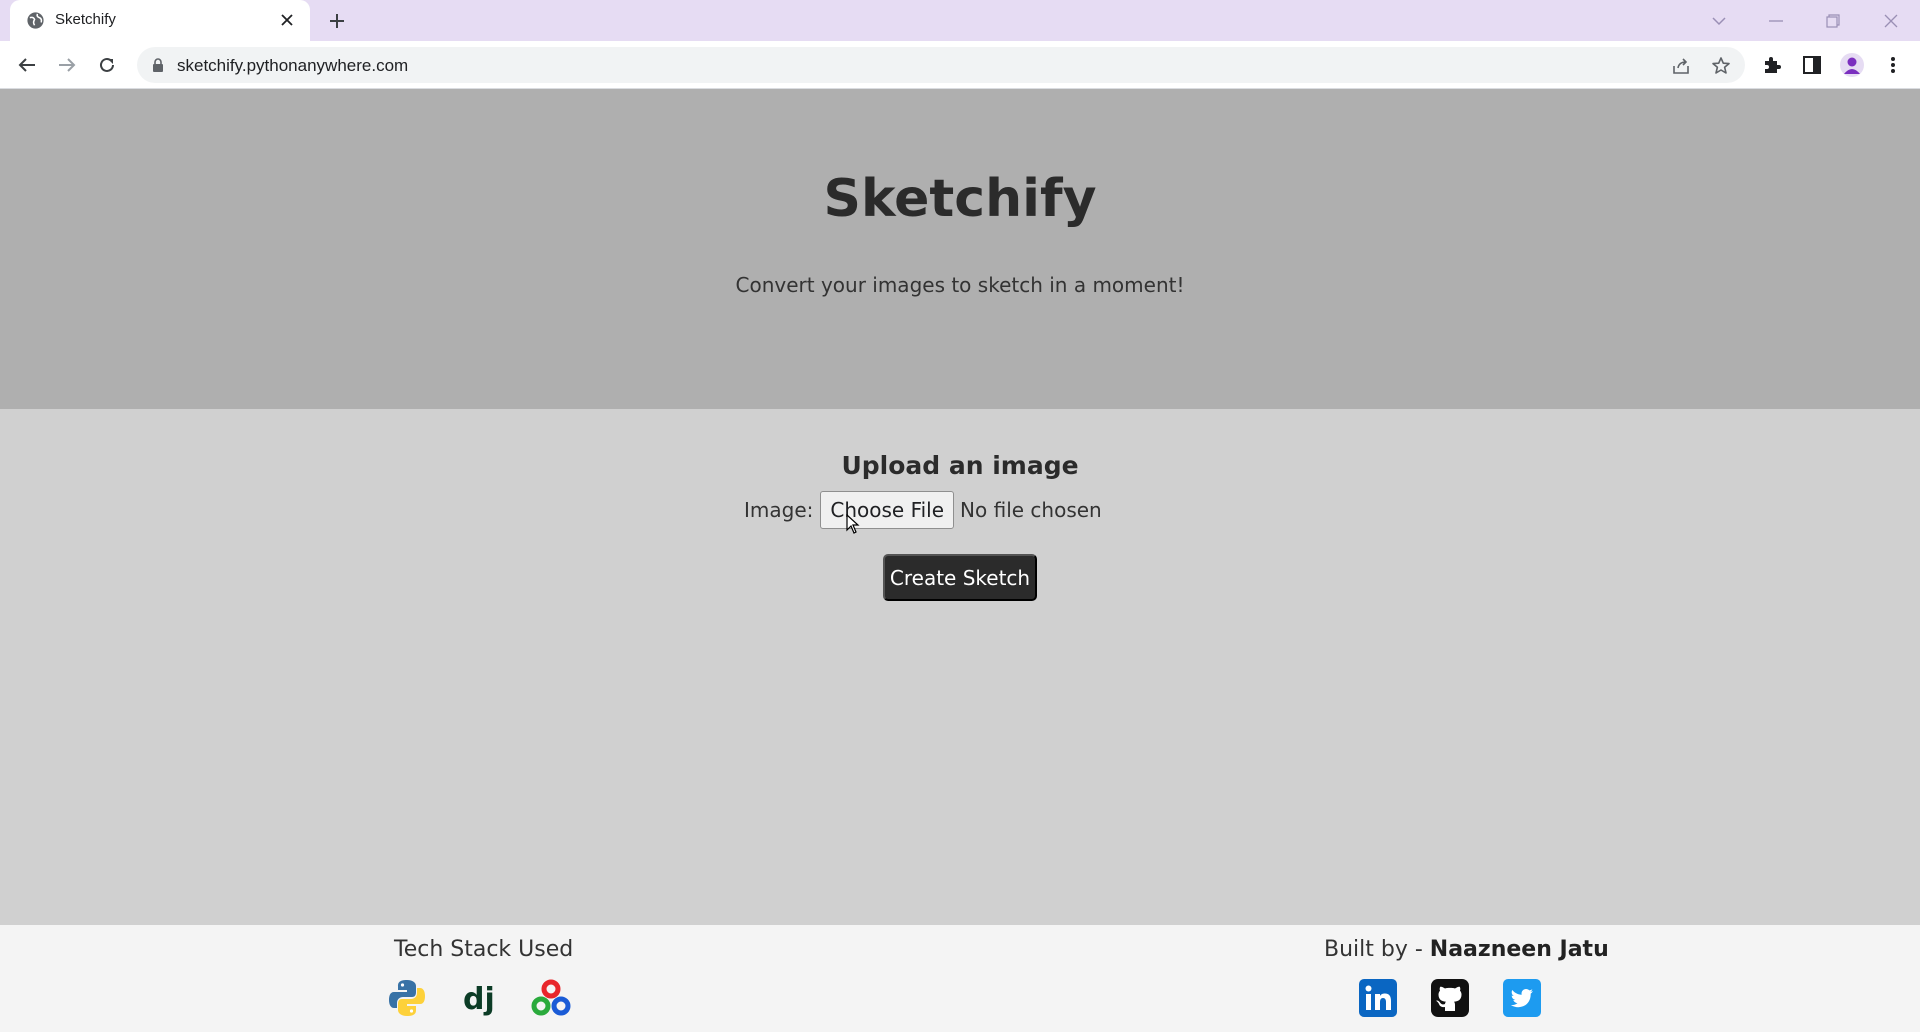 The image size is (1920, 1032). What do you see at coordinates (1681, 66) in the screenshot?
I see `share-icon` at bounding box center [1681, 66].